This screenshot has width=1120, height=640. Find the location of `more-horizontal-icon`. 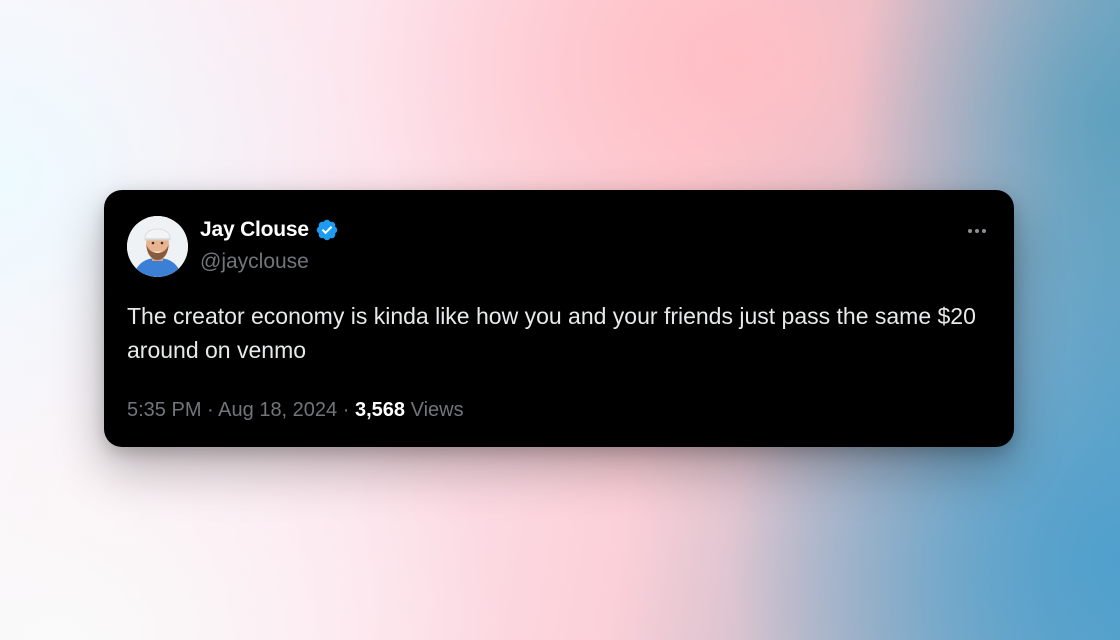

more-horizontal-icon is located at coordinates (977, 231).